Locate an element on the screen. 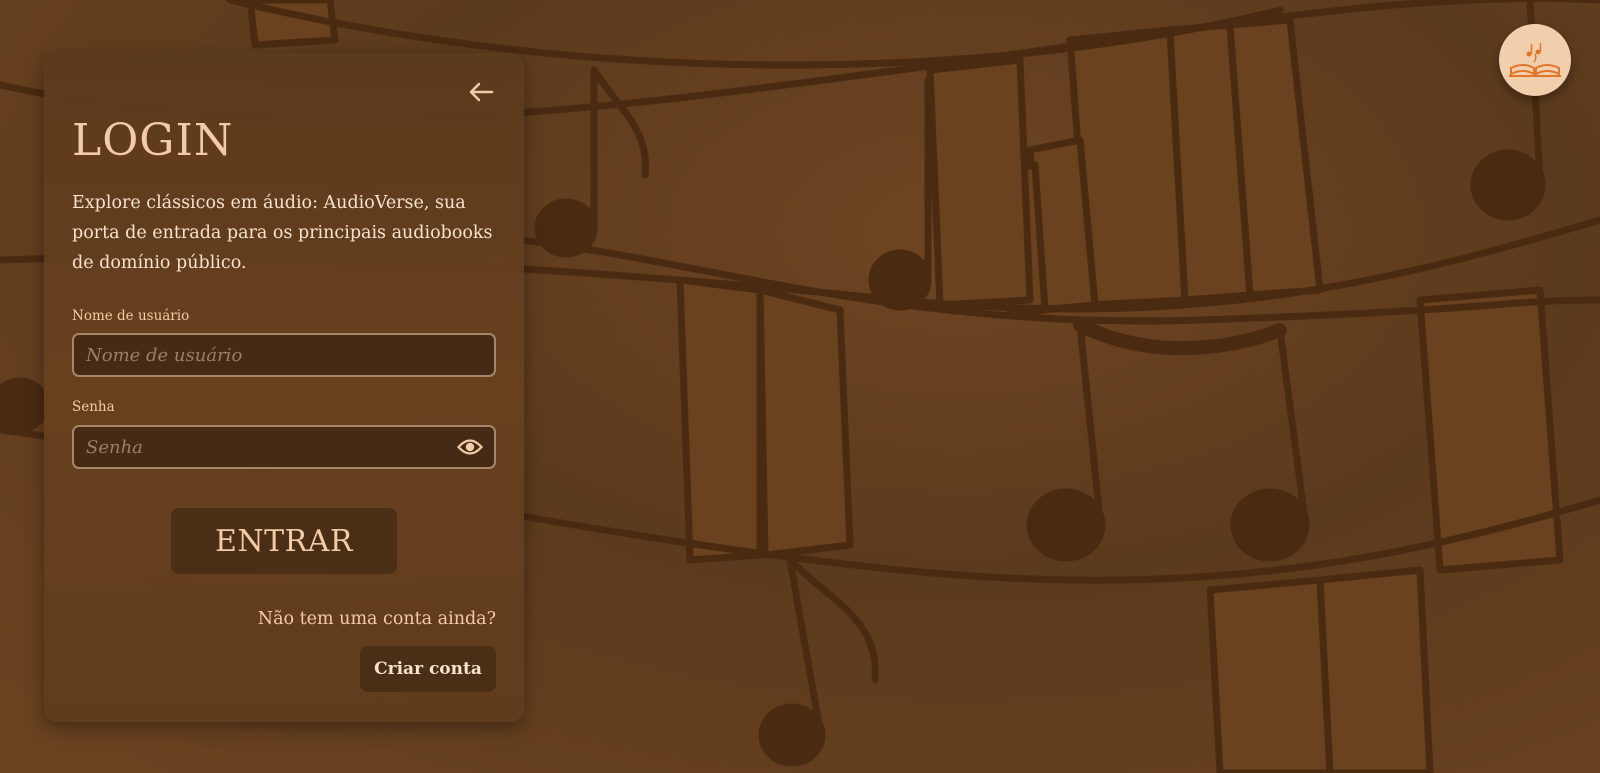  no-account-text: Não tem uma conta ainda? is located at coordinates (376, 619).